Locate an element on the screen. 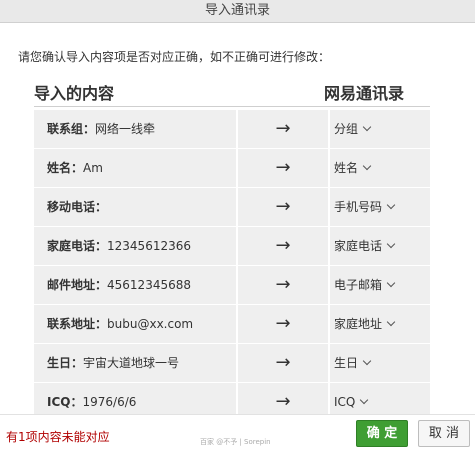 The image size is (475, 453). window-title-bar: 导入通讯录 is located at coordinates (237, 11).